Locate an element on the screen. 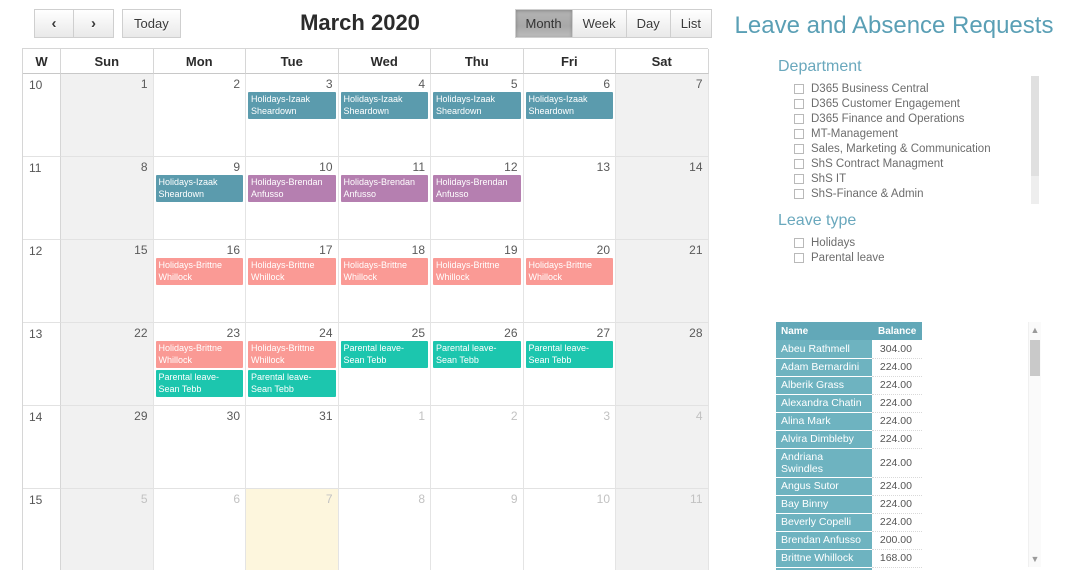 The image size is (1080, 570). calendar-day-cell: 16 Holidays-Brittne Whillock is located at coordinates (199, 281).